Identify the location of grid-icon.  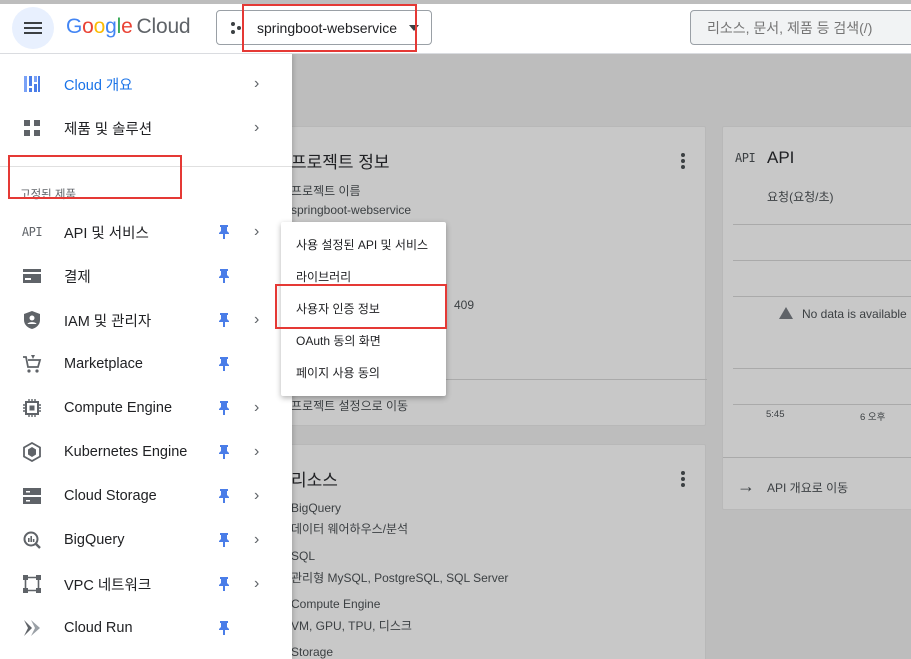
(32, 128).